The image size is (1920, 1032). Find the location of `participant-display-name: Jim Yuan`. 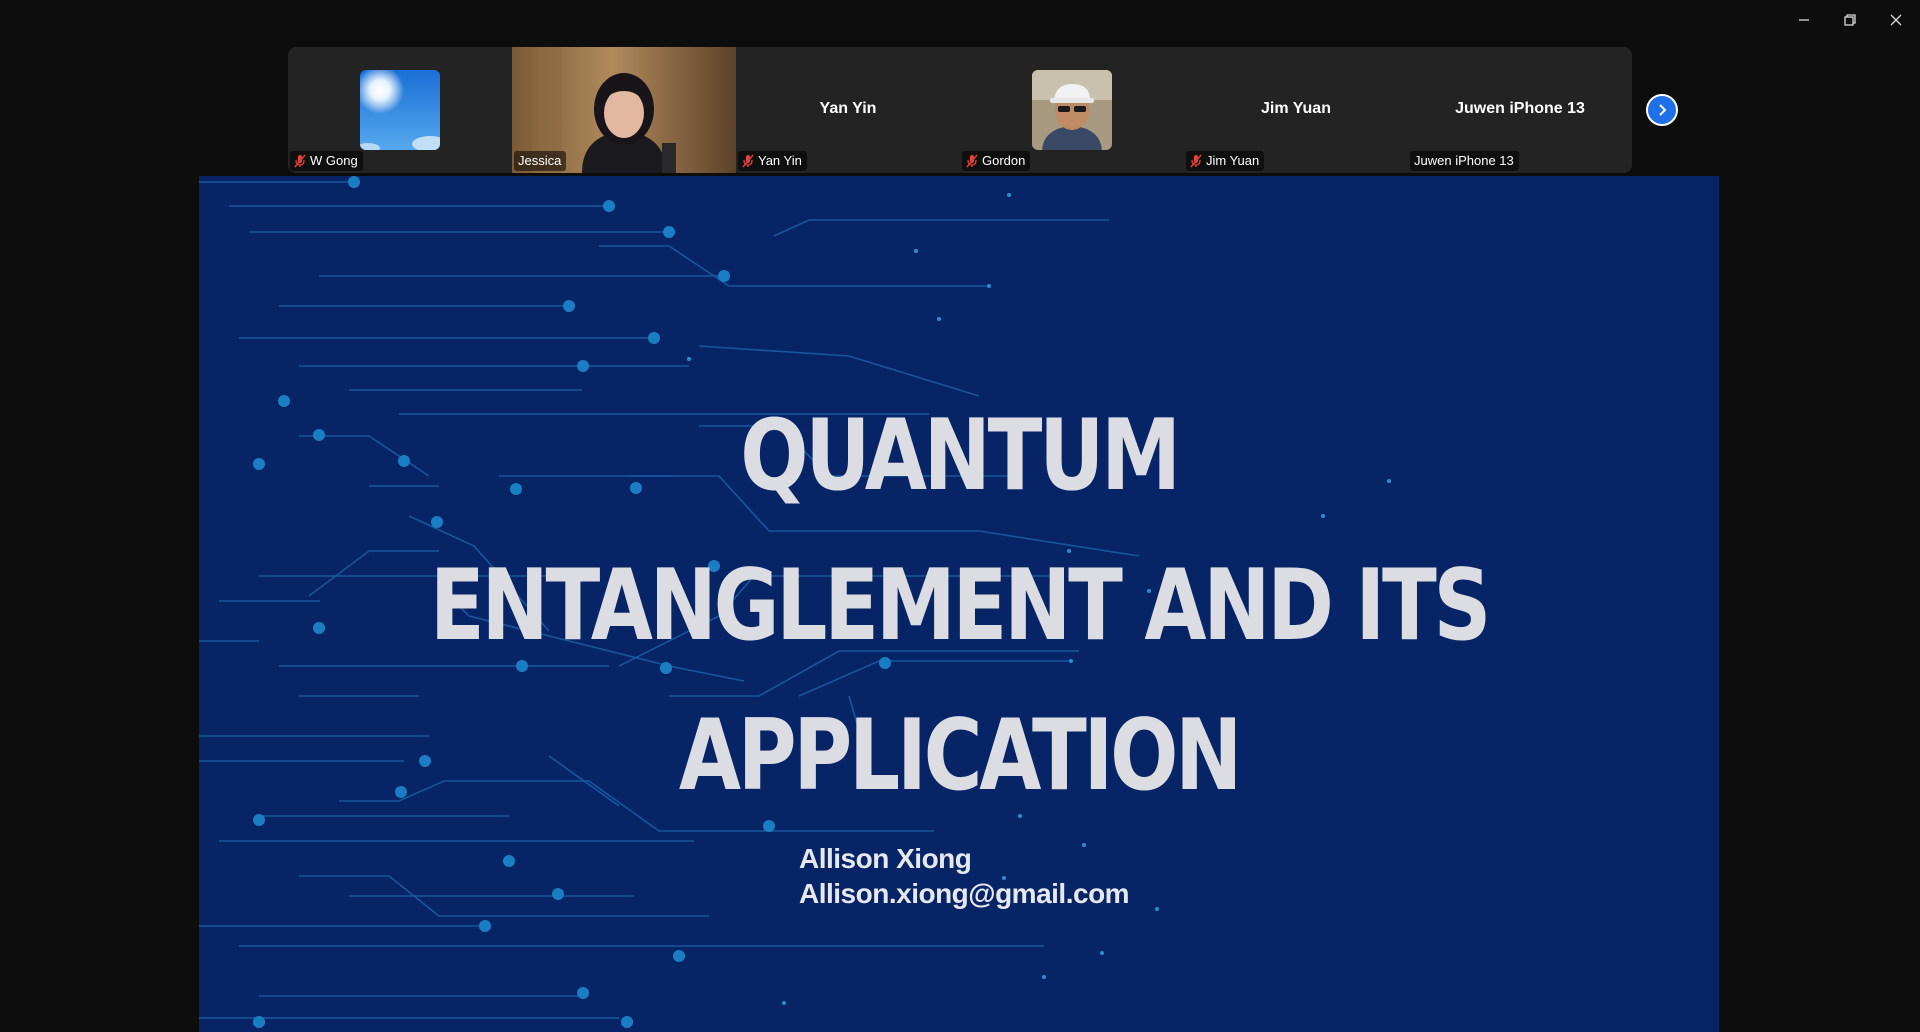

participant-display-name: Jim Yuan is located at coordinates (1296, 108).